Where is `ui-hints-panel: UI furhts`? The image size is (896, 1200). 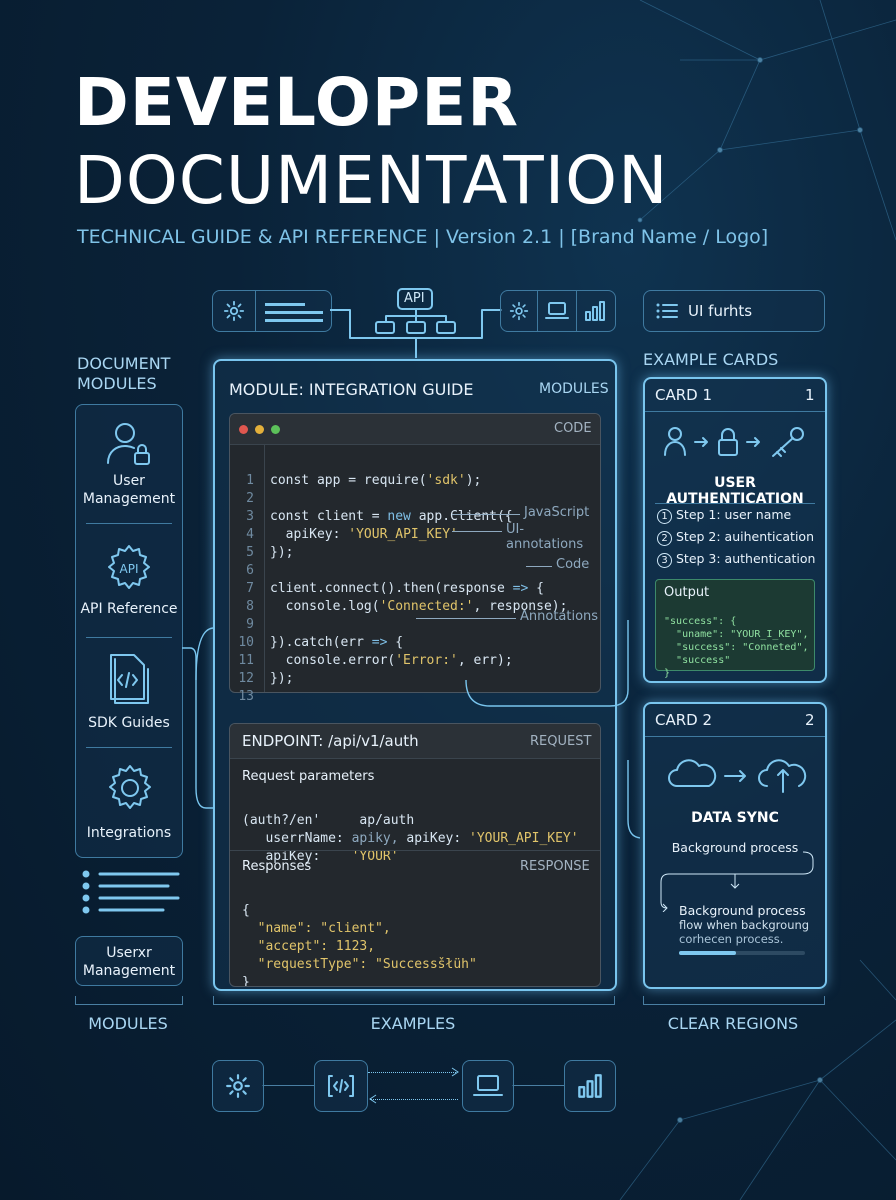
ui-hints-panel: UI furhts is located at coordinates (734, 311).